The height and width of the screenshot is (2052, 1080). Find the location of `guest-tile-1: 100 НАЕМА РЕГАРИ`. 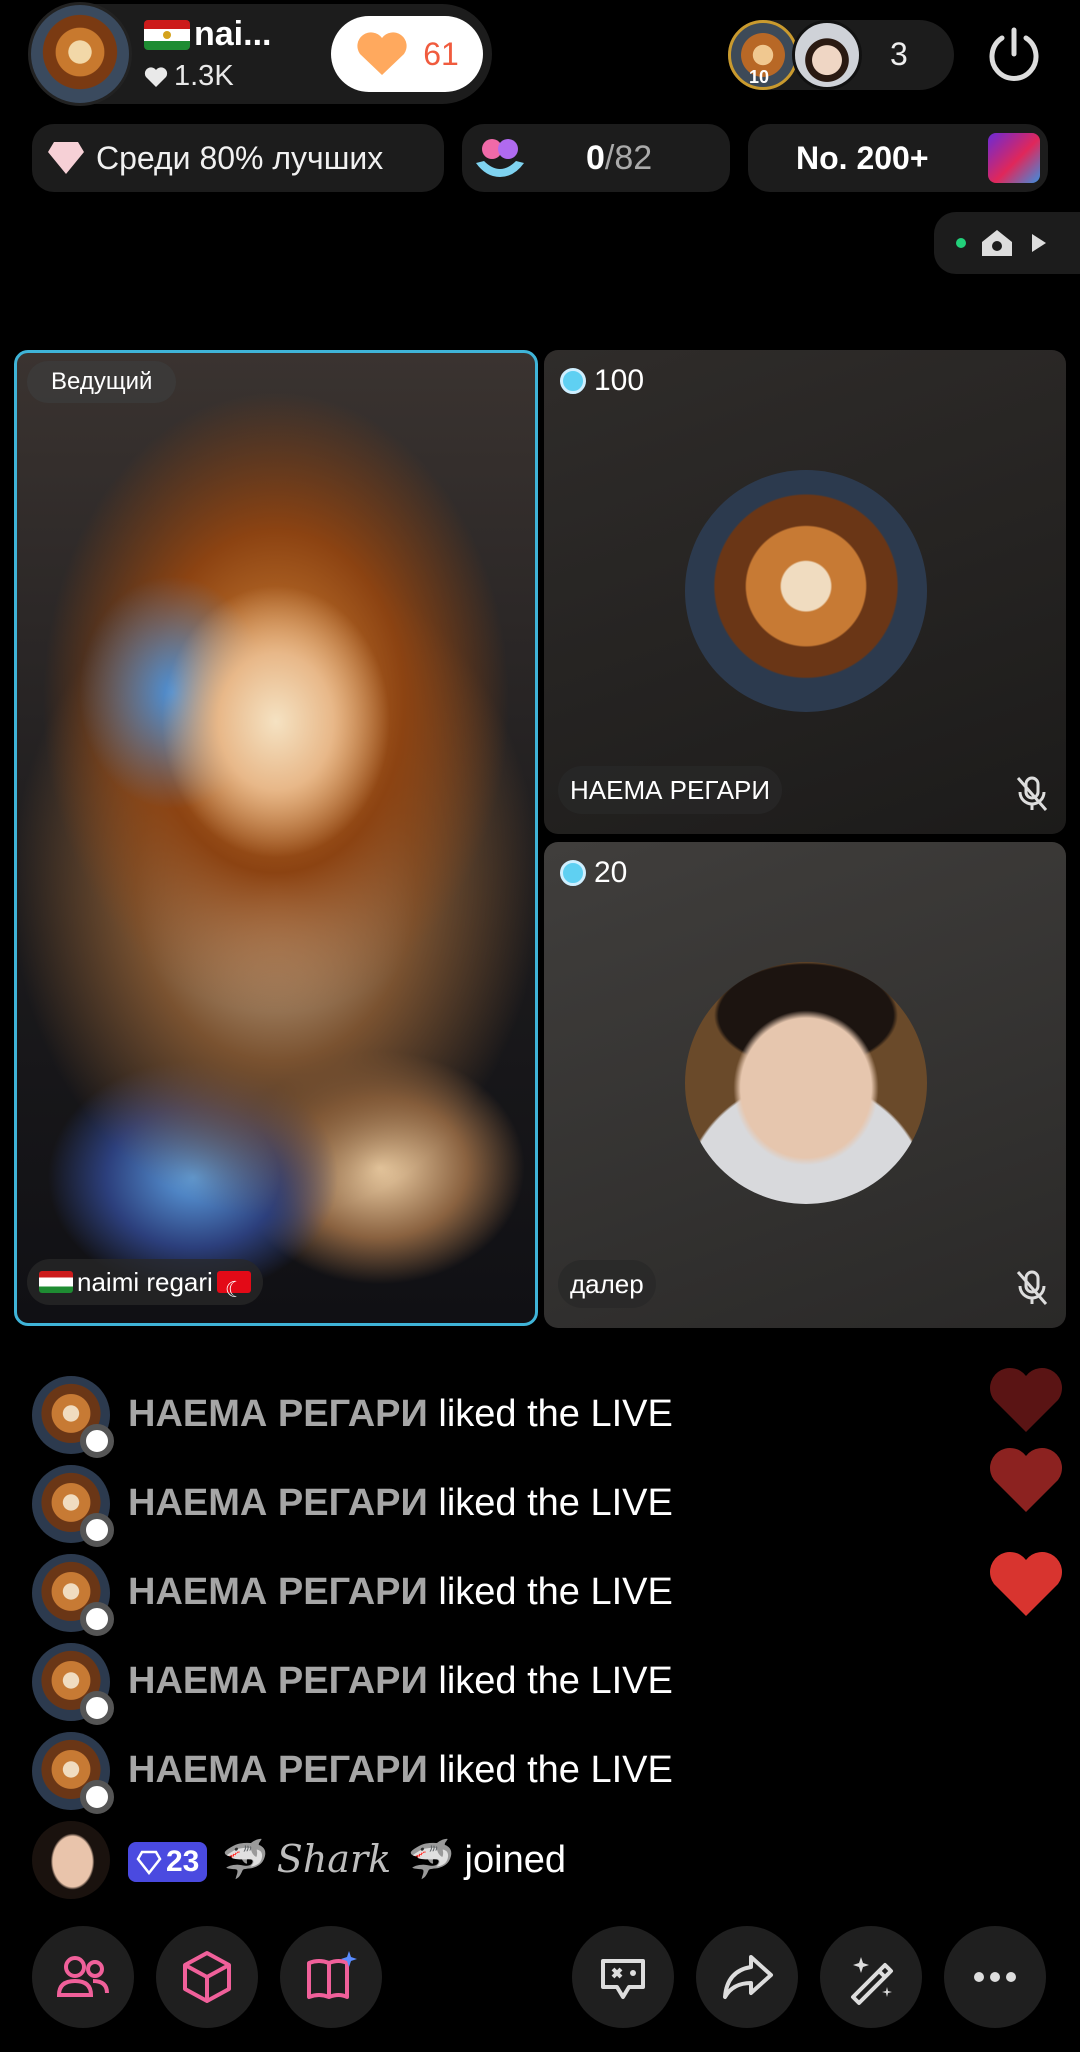

guest-tile-1: 100 НАЕМА РЕГАРИ is located at coordinates (805, 592).